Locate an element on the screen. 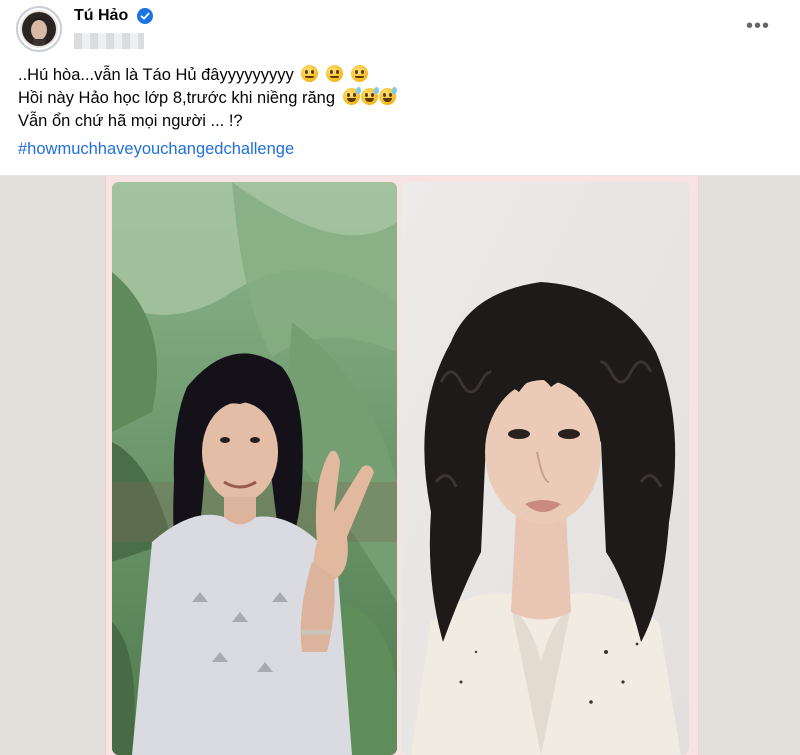 The width and height of the screenshot is (800, 755). hashtag-link: #howmuchhaveyouchangedchallenge is located at coordinates (156, 149).